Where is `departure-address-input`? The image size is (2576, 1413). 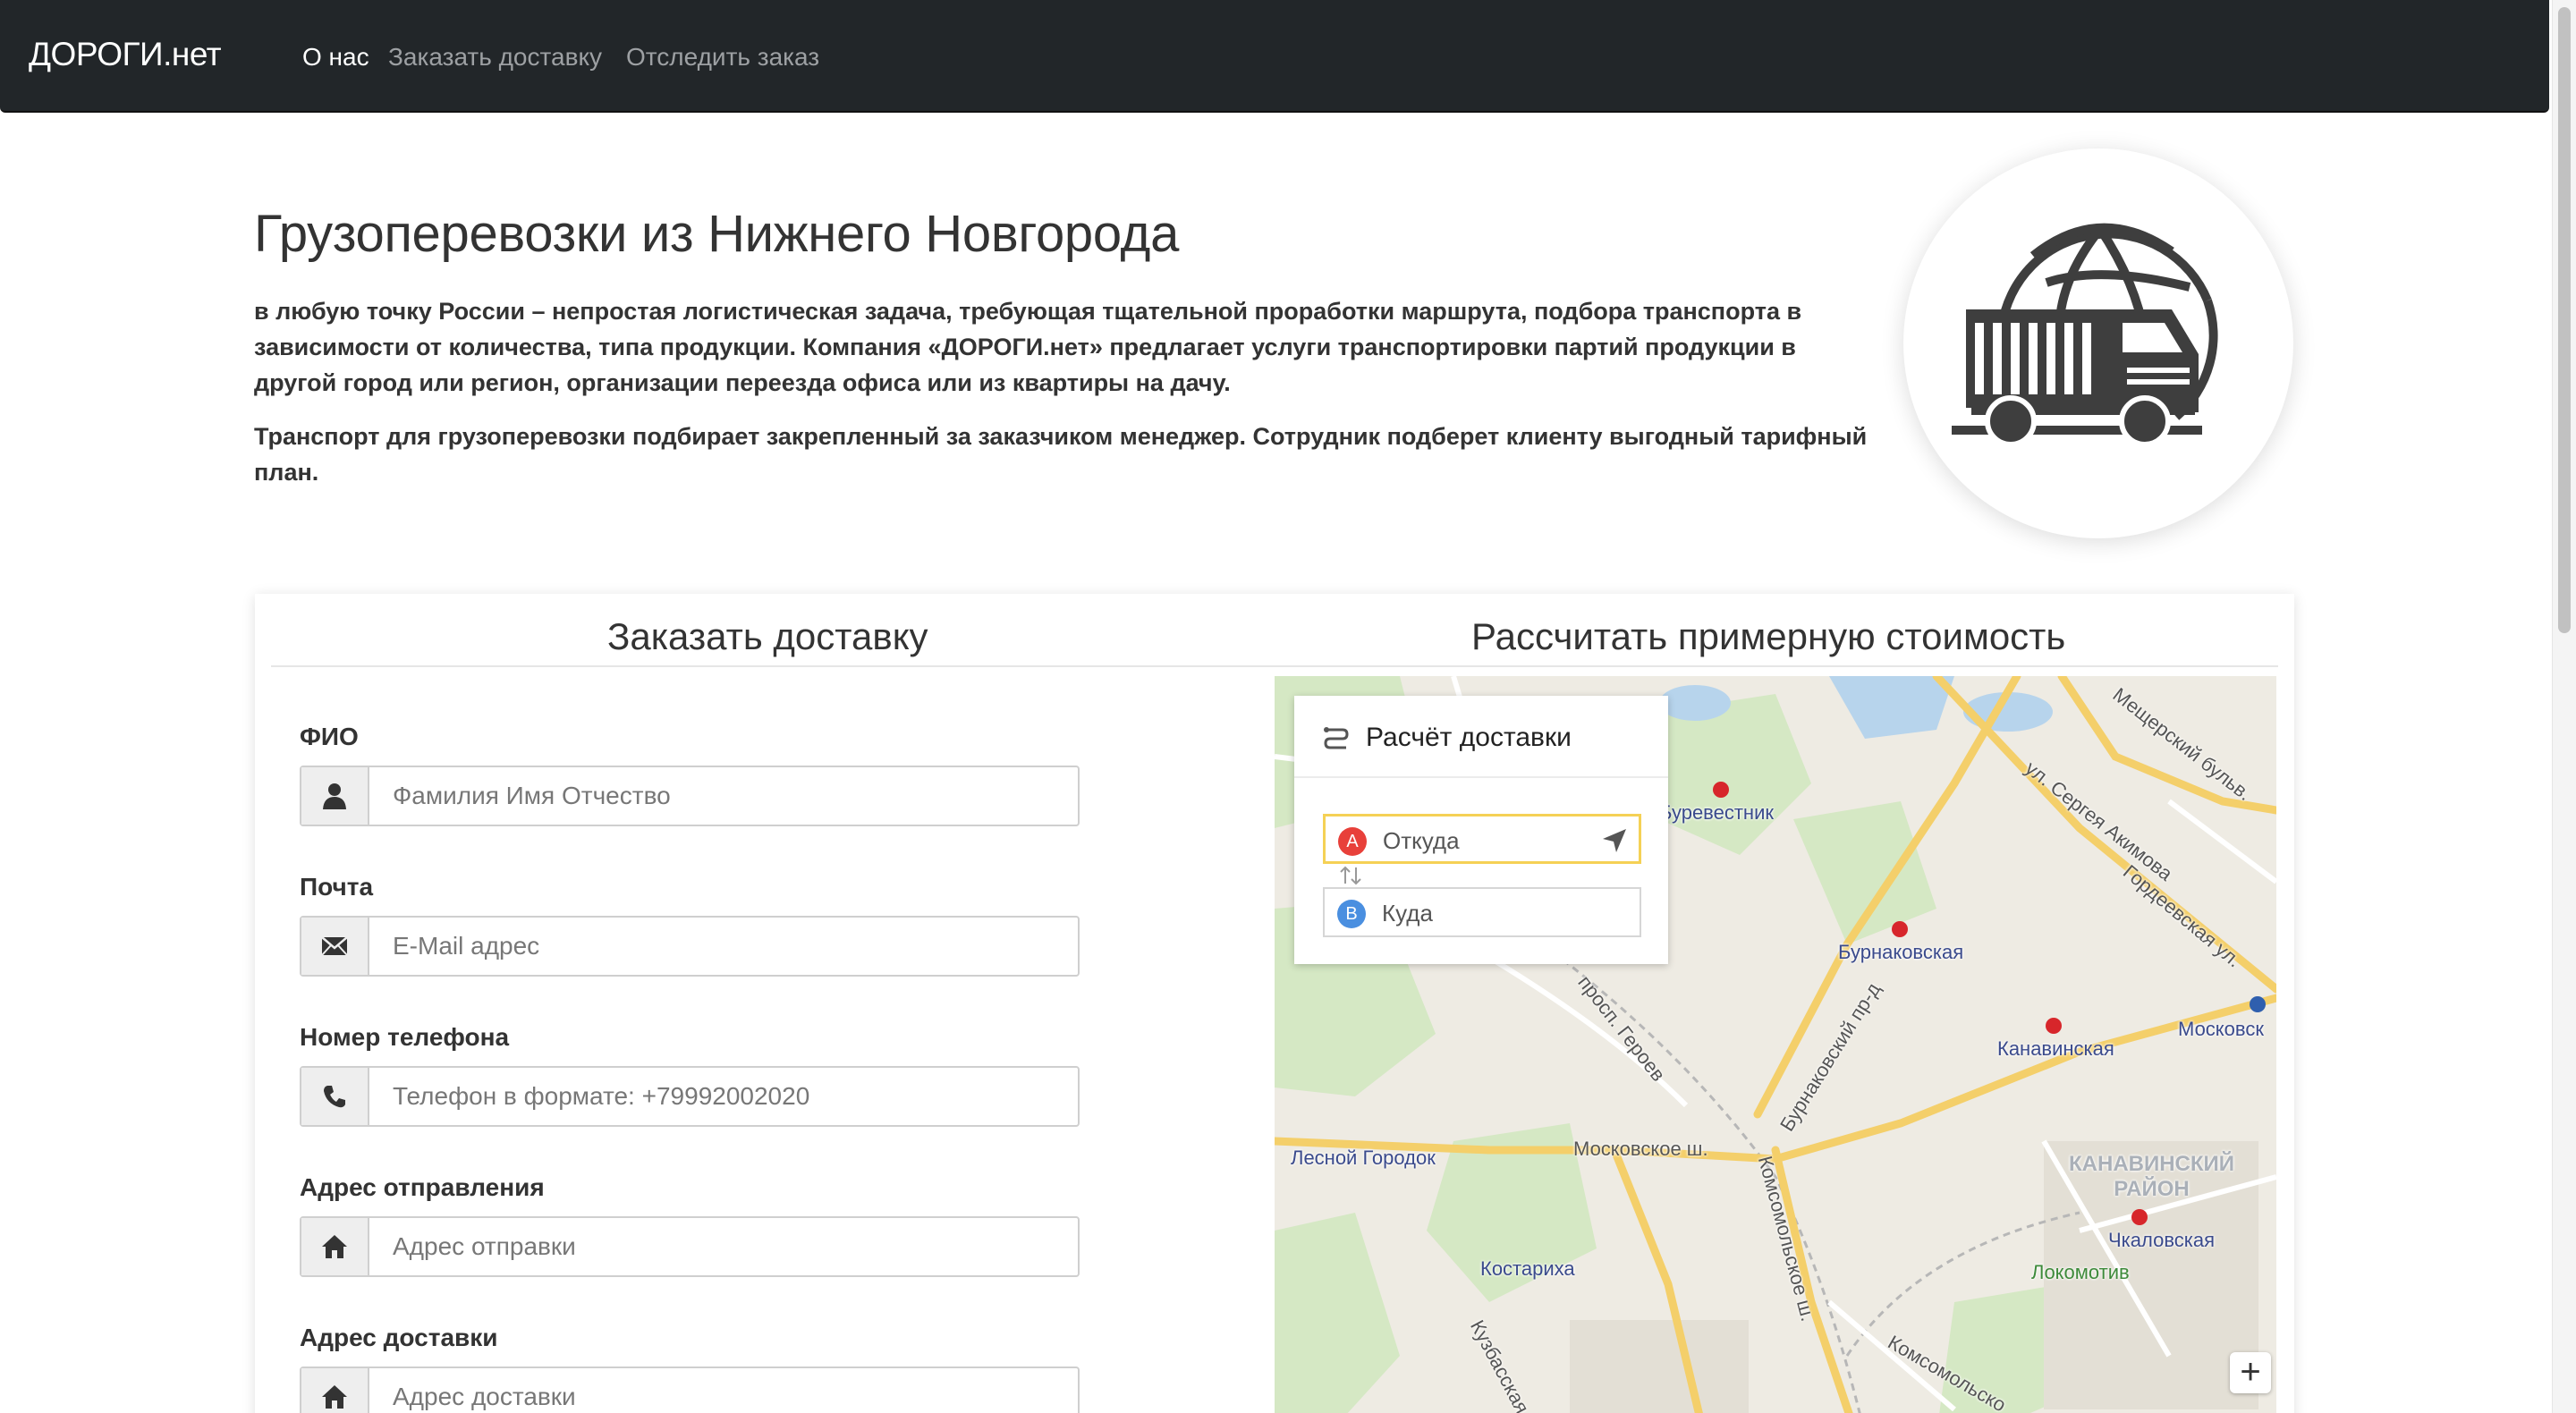 departure-address-input is located at coordinates (724, 1246).